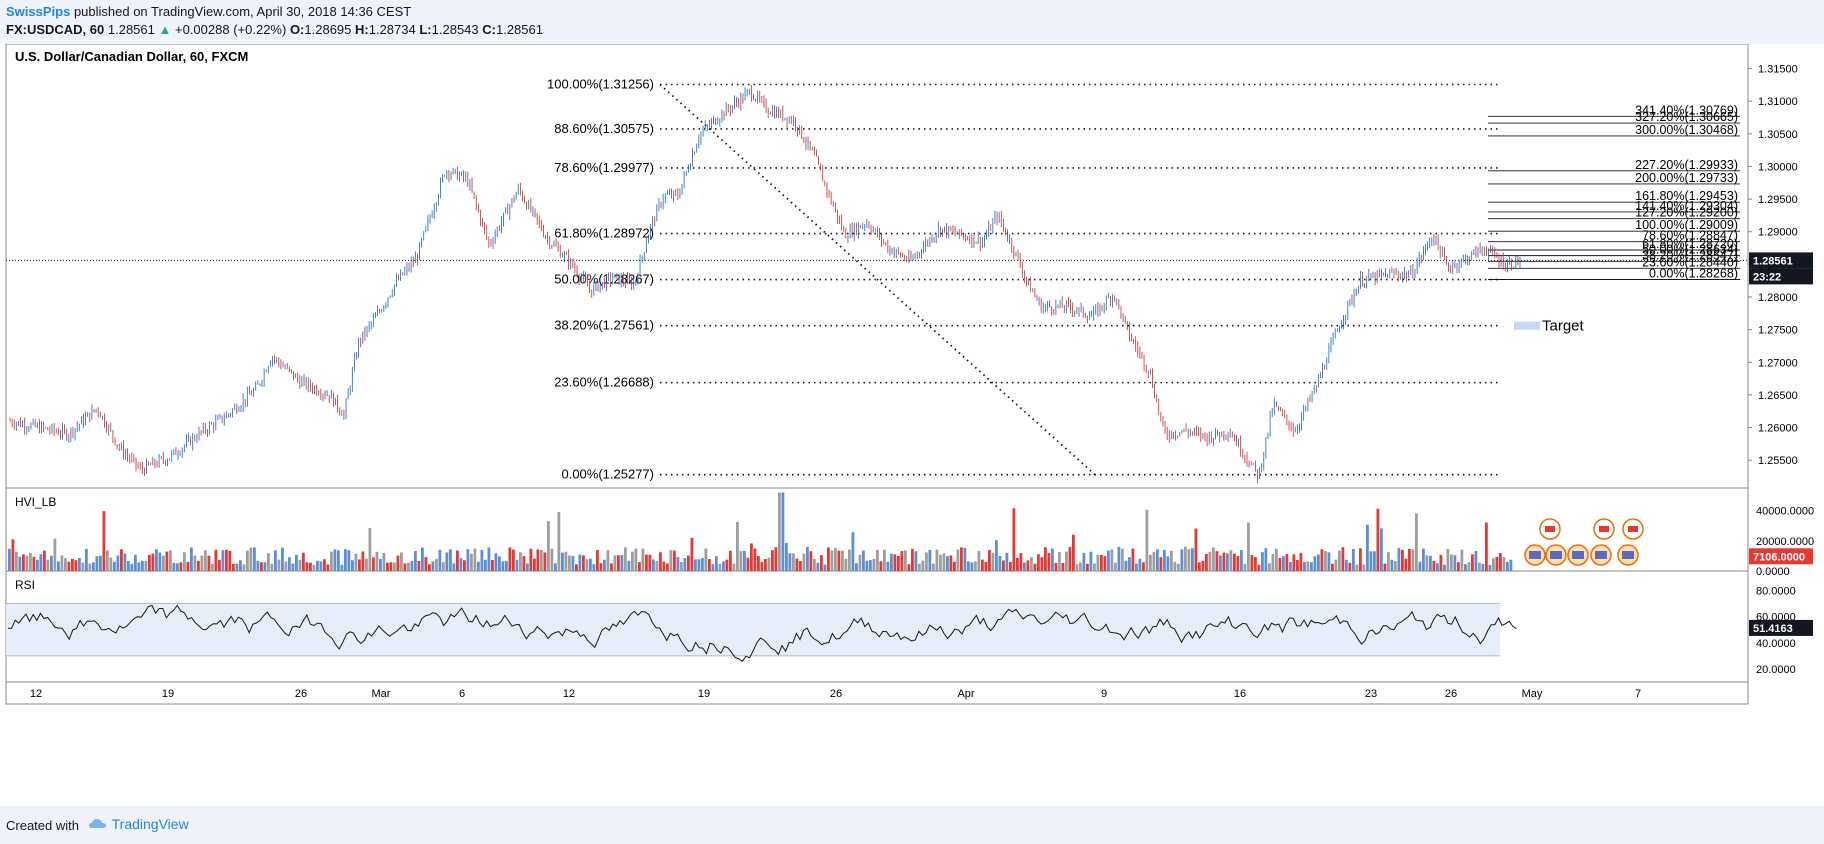  I want to click on tradingview-logo: TradingView, so click(138, 824).